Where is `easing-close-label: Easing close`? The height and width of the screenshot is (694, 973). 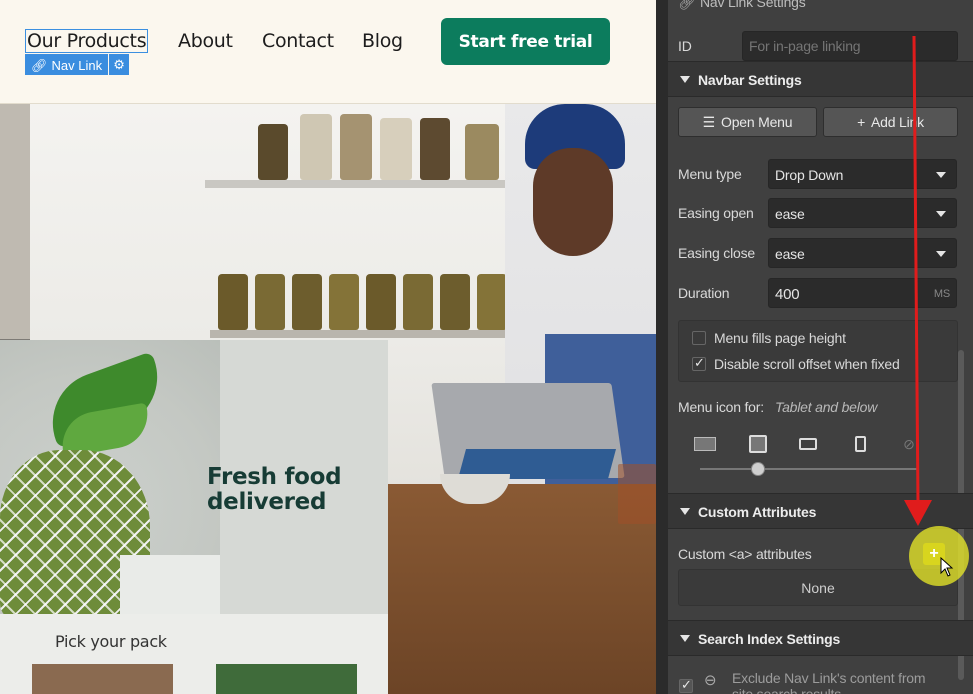 easing-close-label: Easing close is located at coordinates (716, 253).